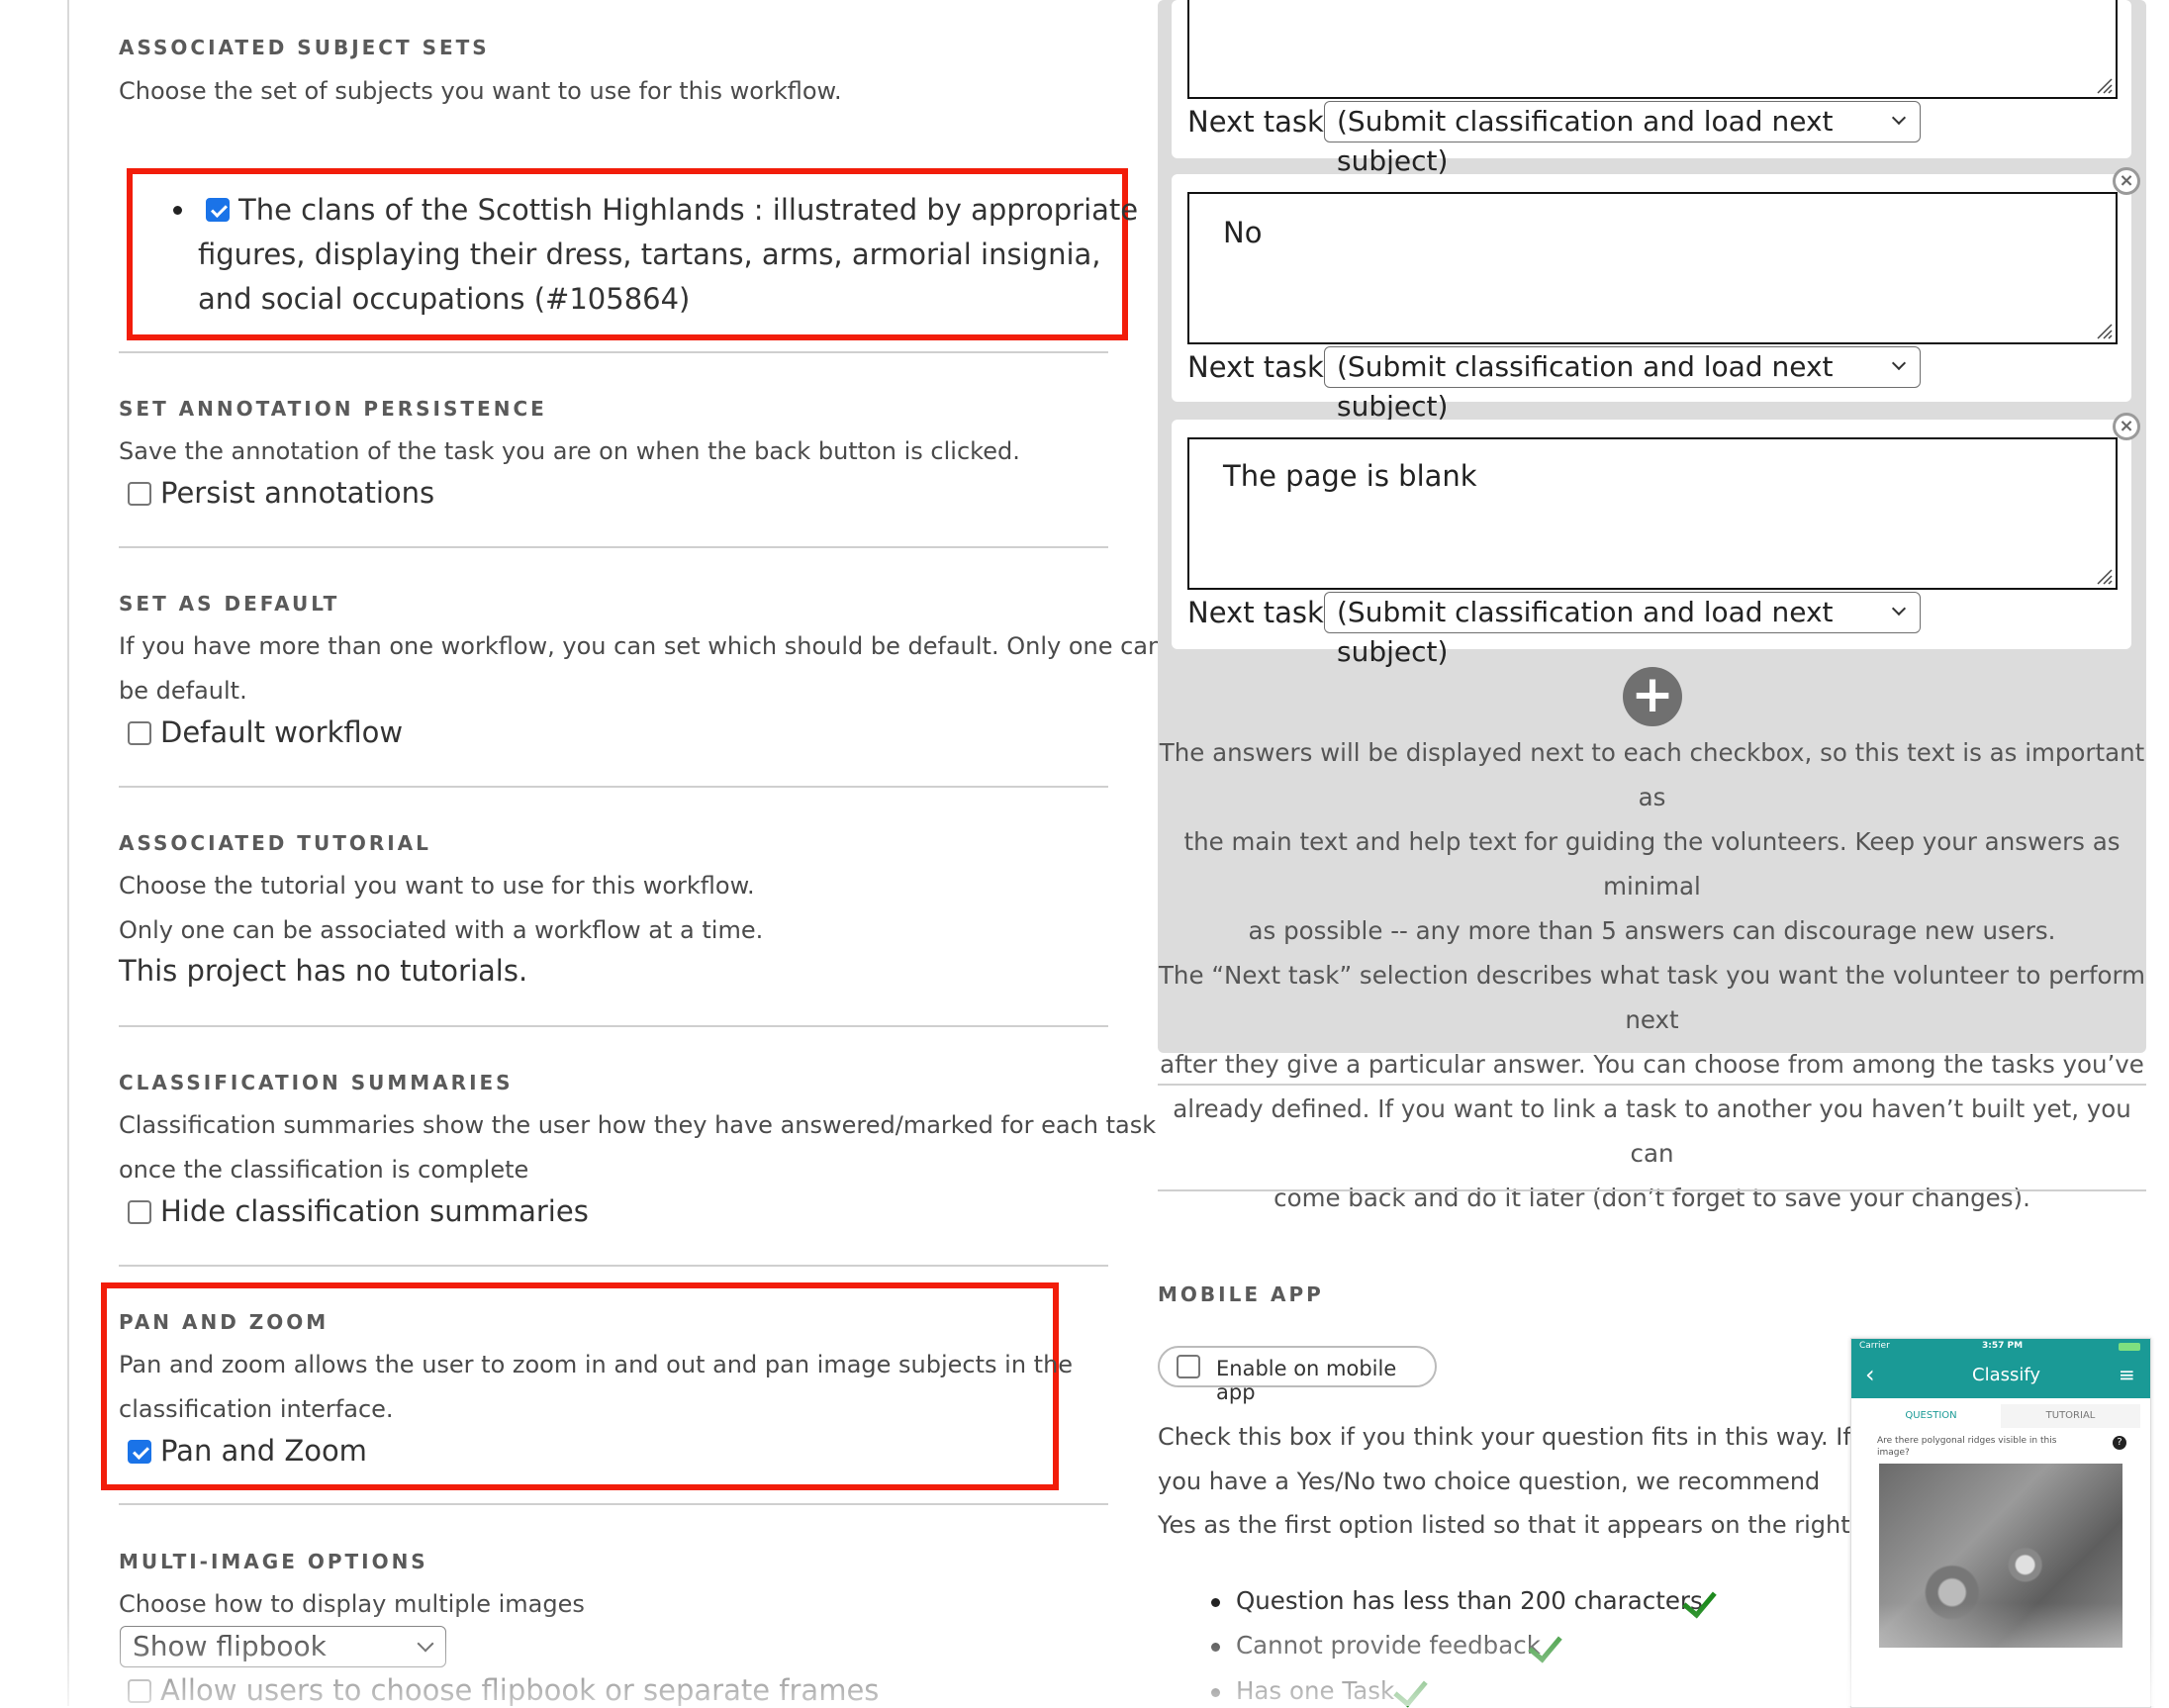 Image resolution: width=2169 pixels, height=1708 pixels. Describe the element at coordinates (139, 733) in the screenshot. I see `default-workflow-checkbox` at that location.